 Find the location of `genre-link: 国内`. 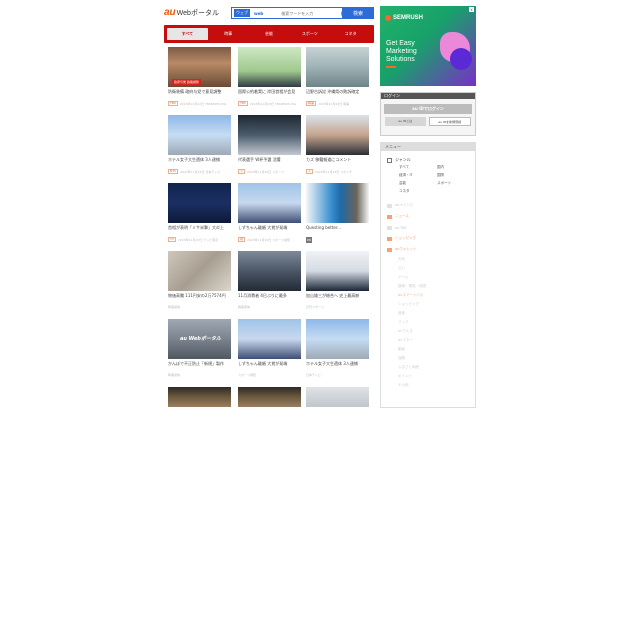

genre-link: 国内 is located at coordinates (456, 167).